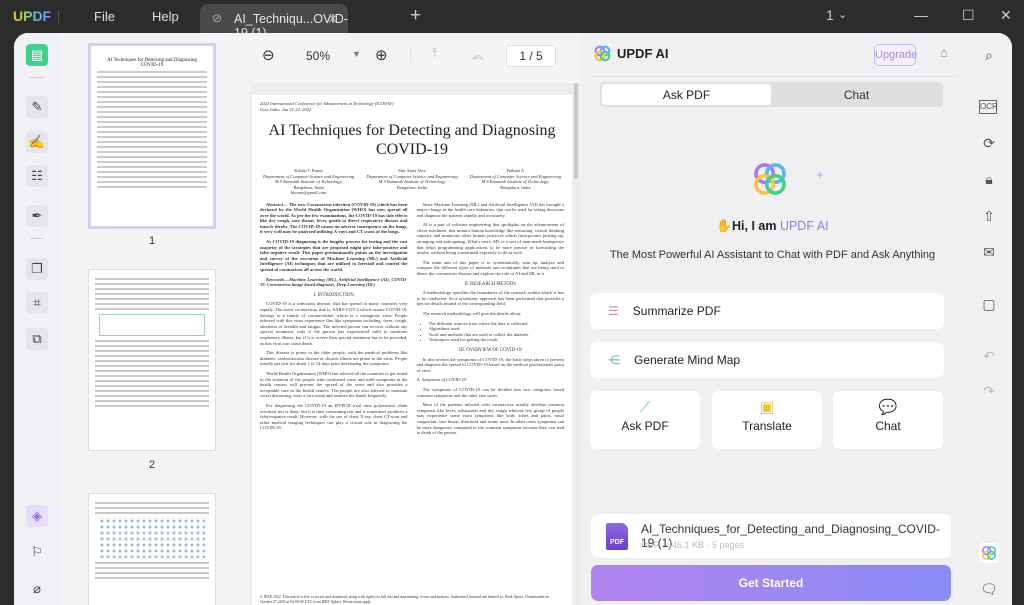  What do you see at coordinates (988, 319) in the screenshot?
I see `right-toolbar: ⌕ OCR ⟳ 🔒︎ ⇧ ✉ ▢ ↶ ↷ 🗨︎` at bounding box center [988, 319].